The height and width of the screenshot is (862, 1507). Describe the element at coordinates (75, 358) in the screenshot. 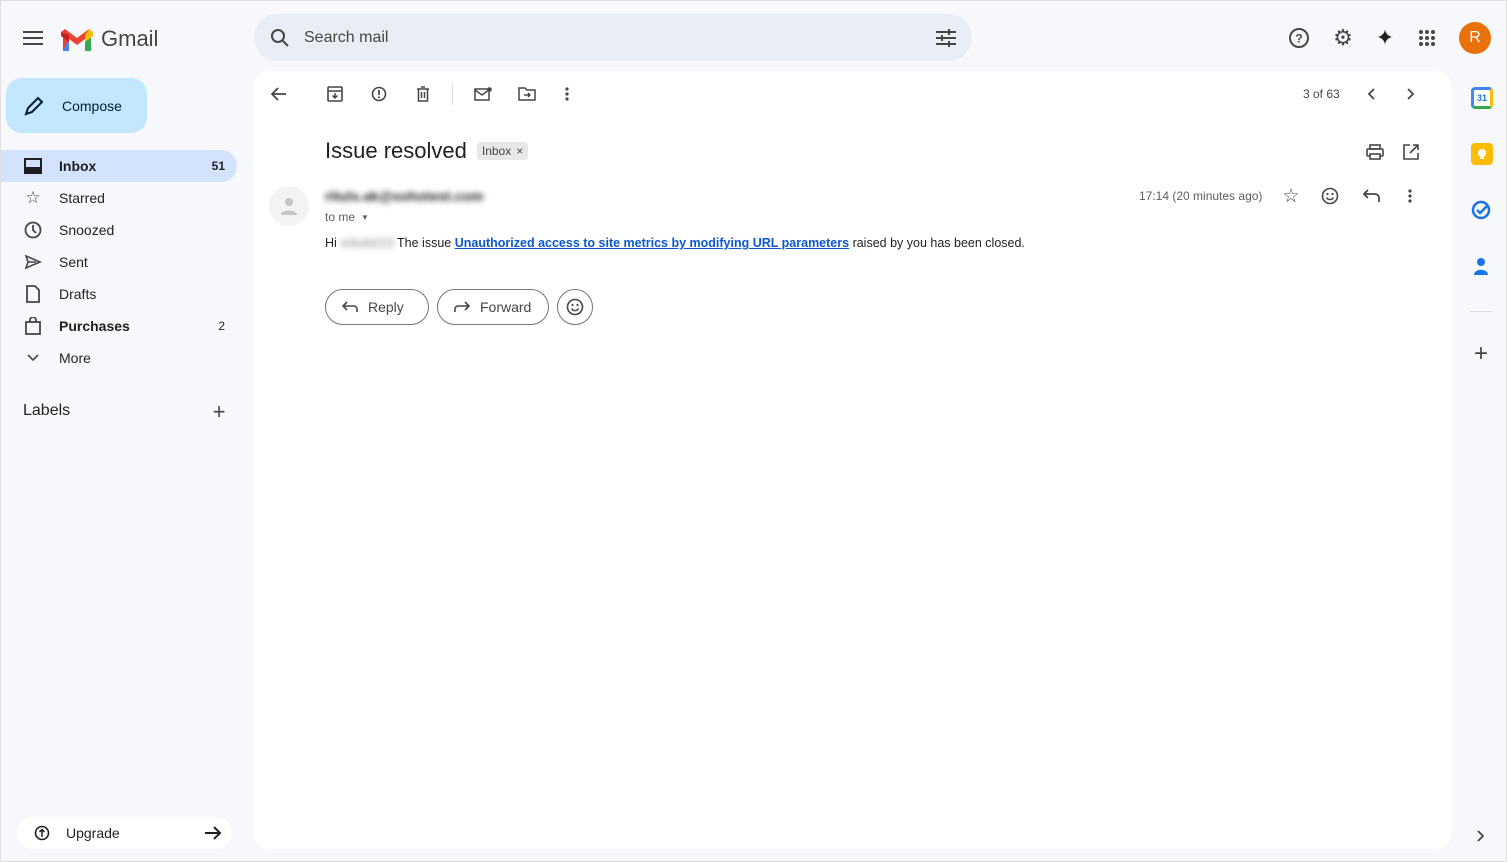

I see `sidebar-item-label: More` at that location.